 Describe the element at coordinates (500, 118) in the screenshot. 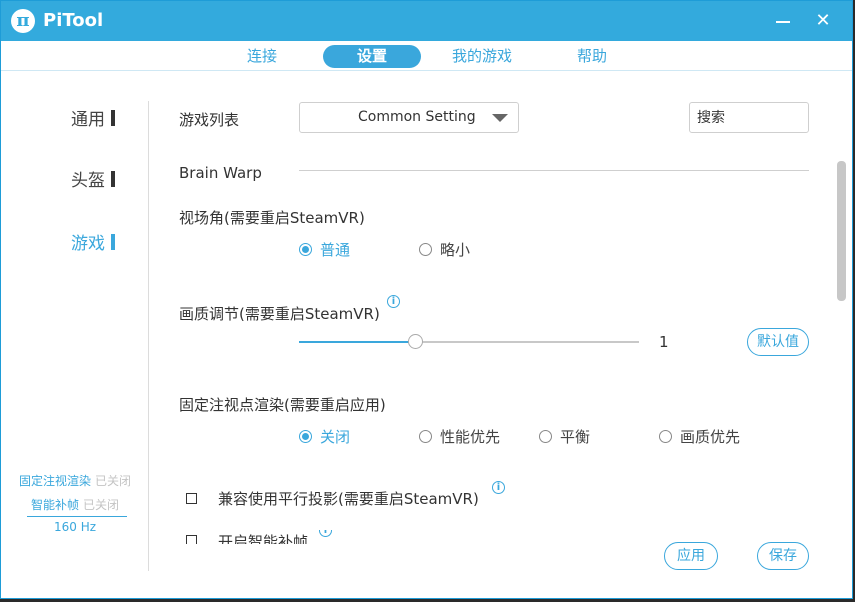

I see `chevron-down-icon` at that location.